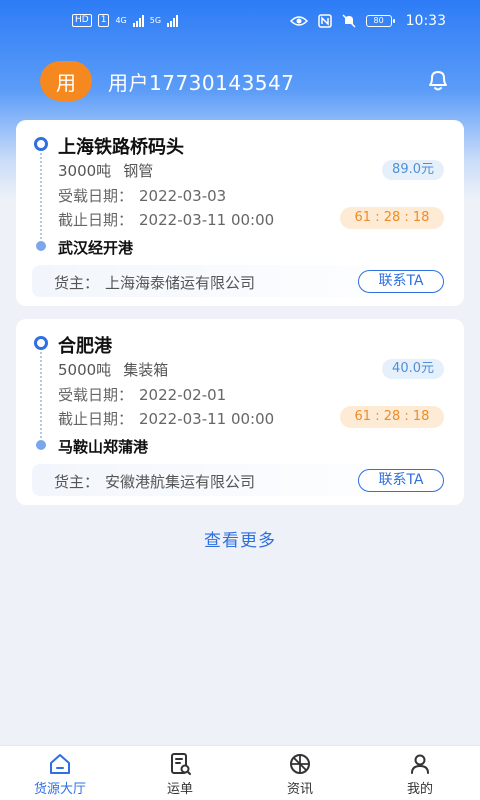 This screenshot has height=800, width=480. I want to click on tab-news: 资讯, so click(300, 773).